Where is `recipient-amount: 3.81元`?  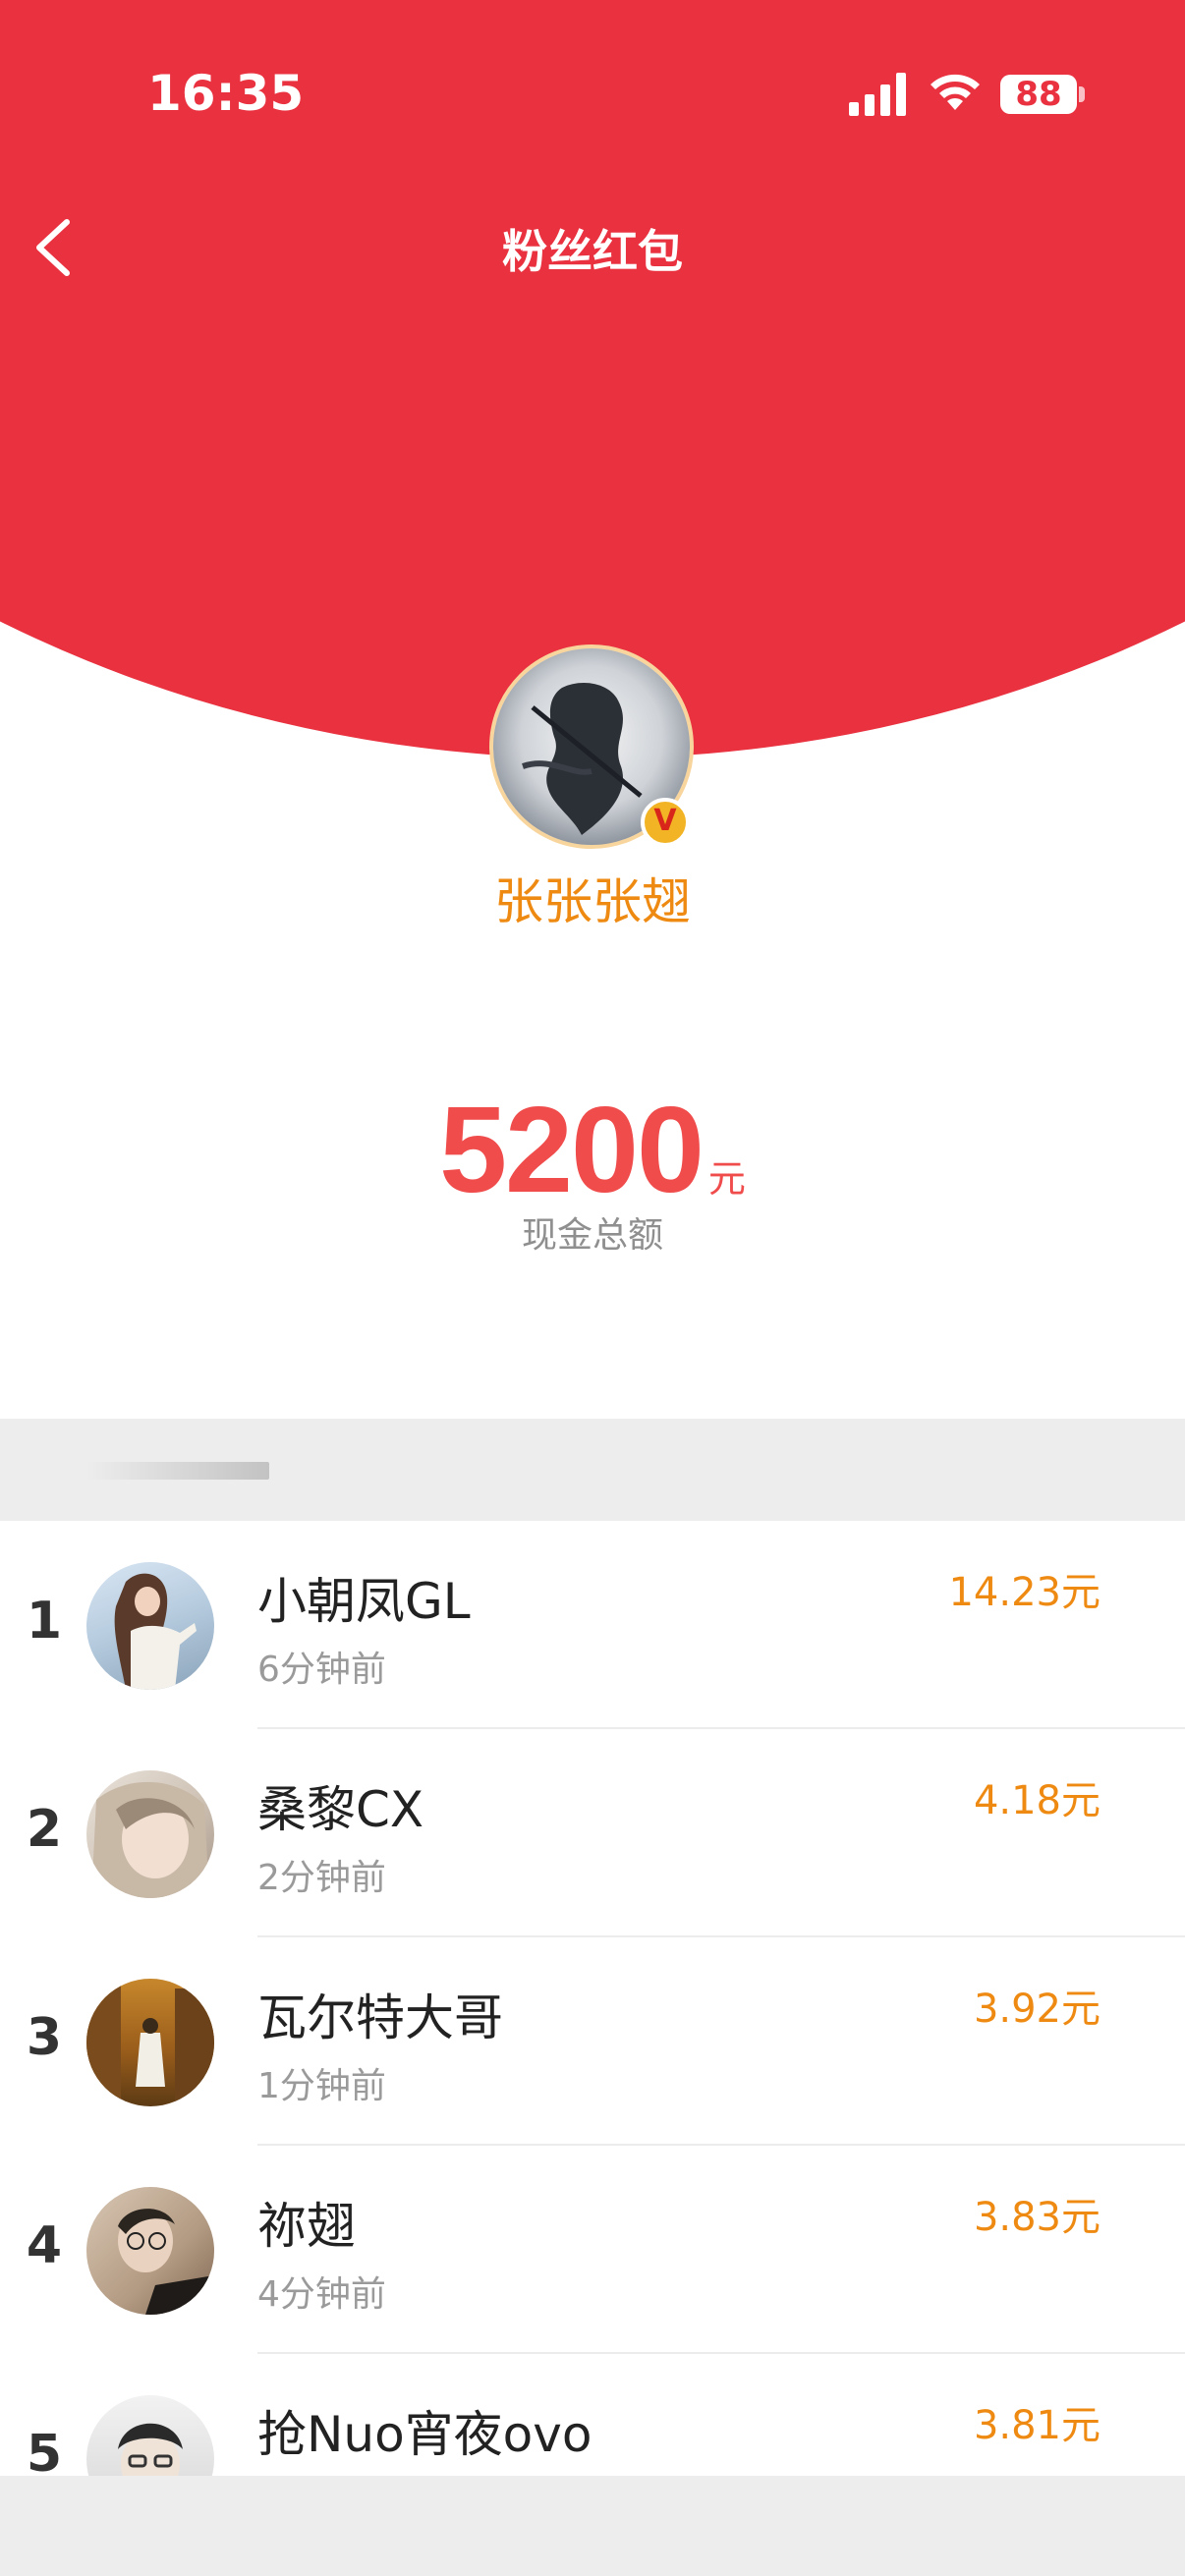
recipient-amount: 3.81元 is located at coordinates (1037, 2425).